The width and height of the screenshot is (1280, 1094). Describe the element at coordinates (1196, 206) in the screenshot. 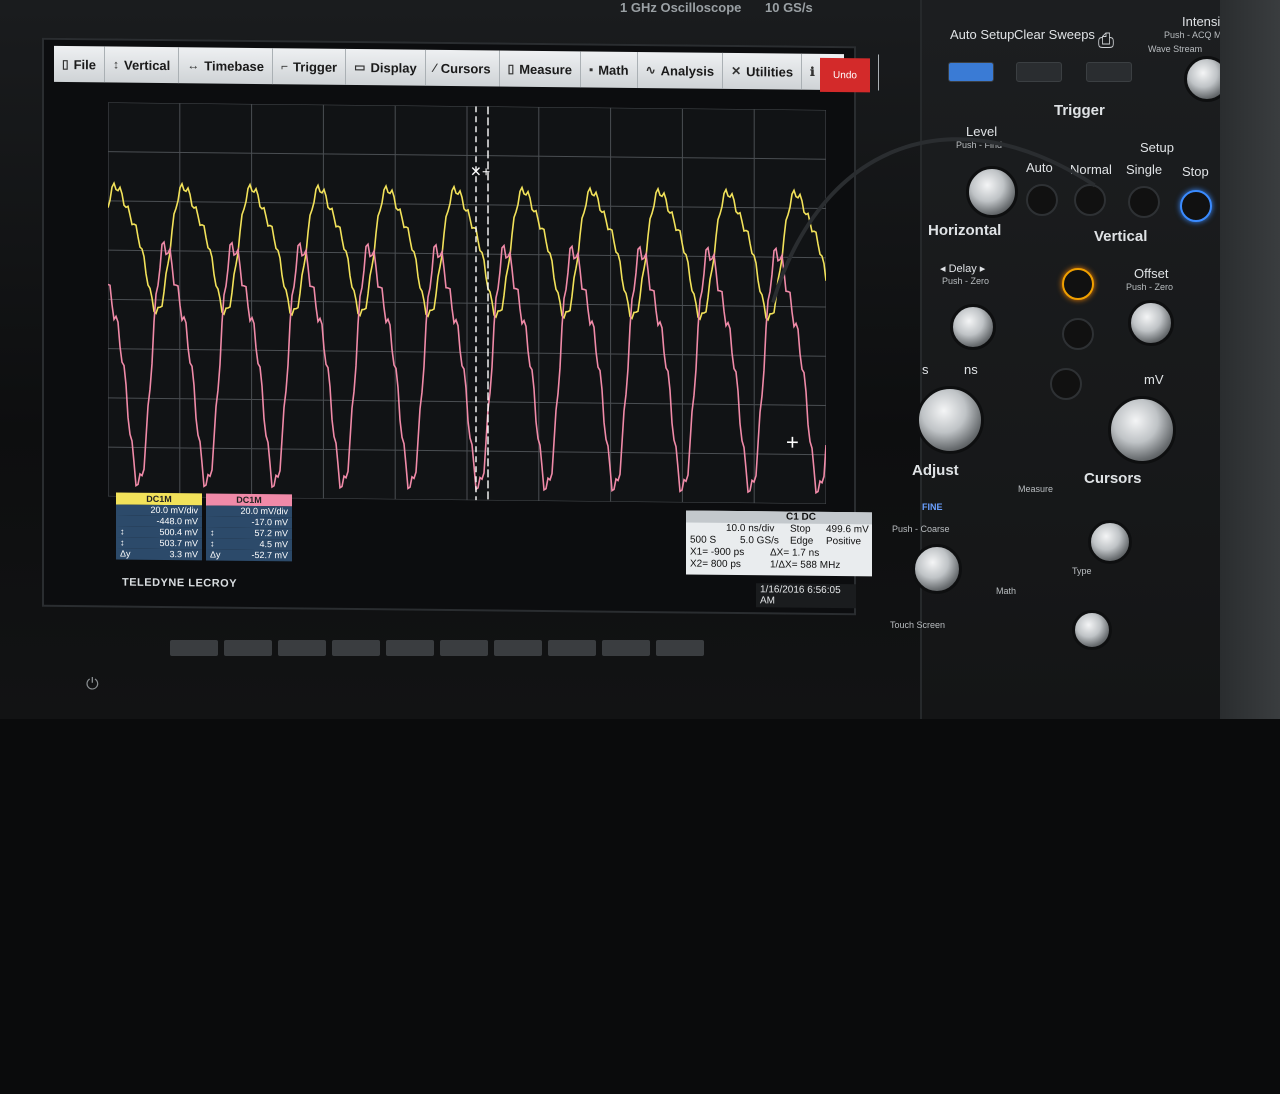

I see `stop-trigger-button` at that location.